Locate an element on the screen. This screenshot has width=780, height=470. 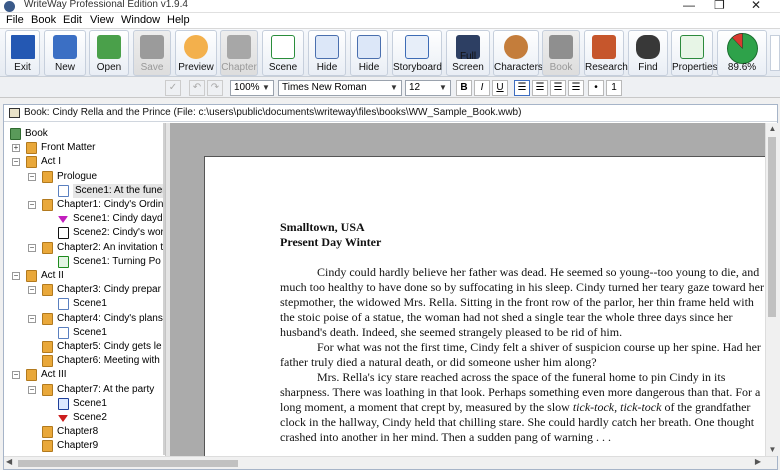
menu-file: File is located at coordinates (15, 20).